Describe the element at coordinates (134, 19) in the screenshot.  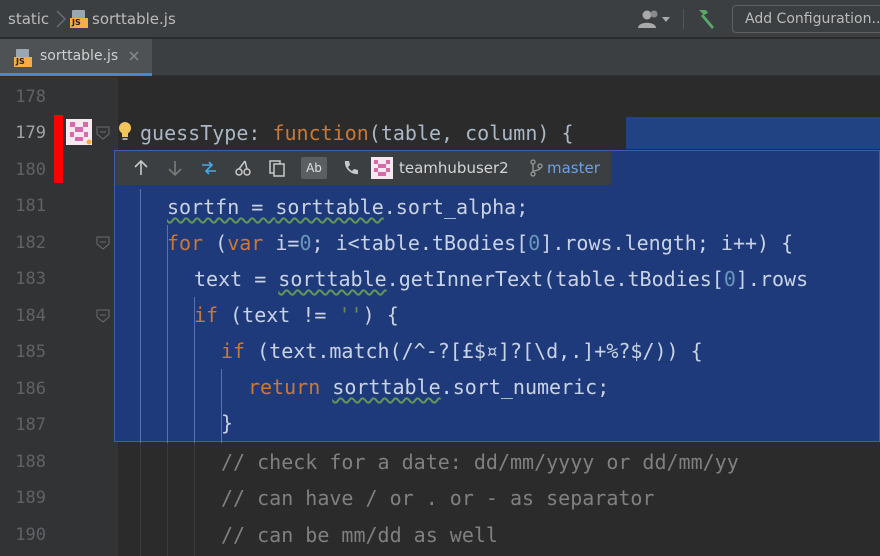
I see `breadcrumb-file: sorttable.js` at that location.